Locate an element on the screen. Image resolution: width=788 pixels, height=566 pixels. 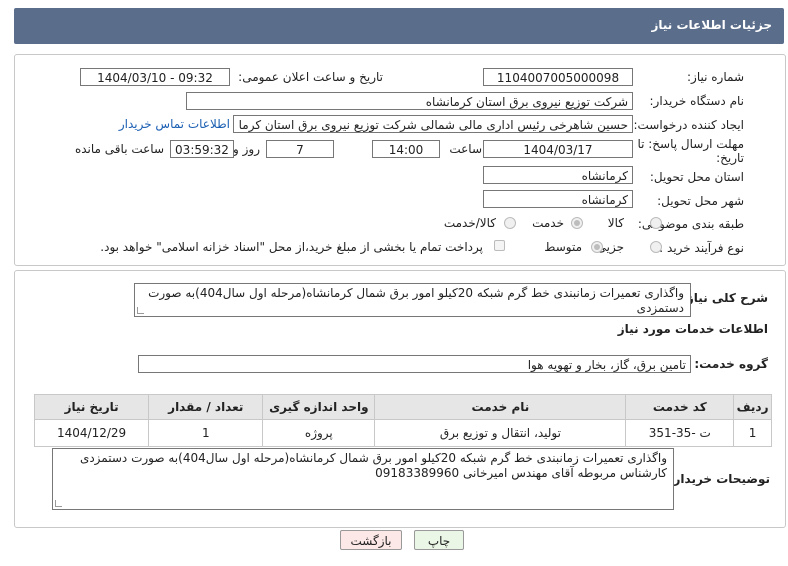
city-label: شهر محل تحویل: is located at coordinates (700, 201).